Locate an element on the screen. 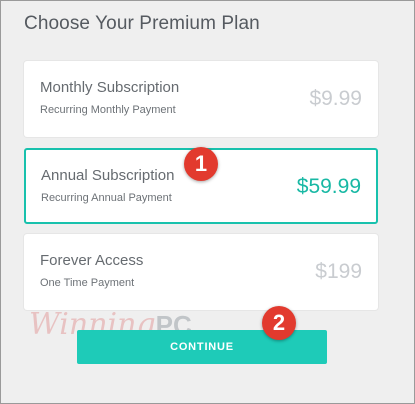 This screenshot has width=415, height=404. plan-subtitle: Recurring Annual Payment is located at coordinates (106, 198).